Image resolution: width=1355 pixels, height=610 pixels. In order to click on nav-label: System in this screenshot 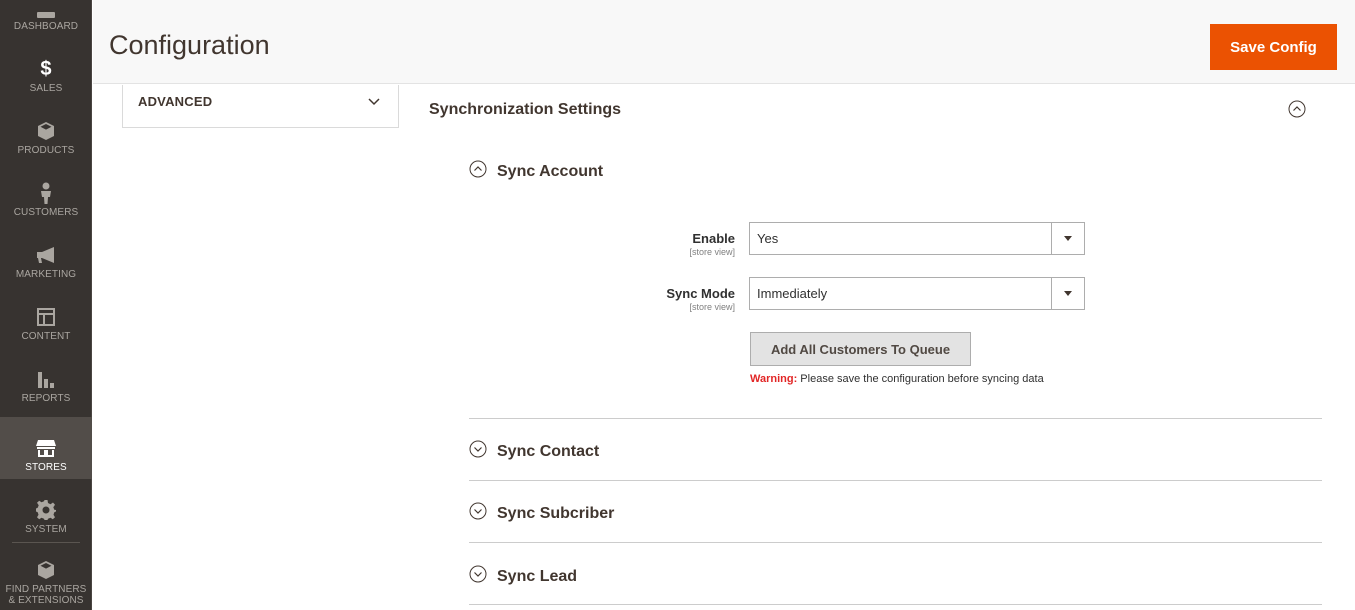, I will do `click(46, 529)`.